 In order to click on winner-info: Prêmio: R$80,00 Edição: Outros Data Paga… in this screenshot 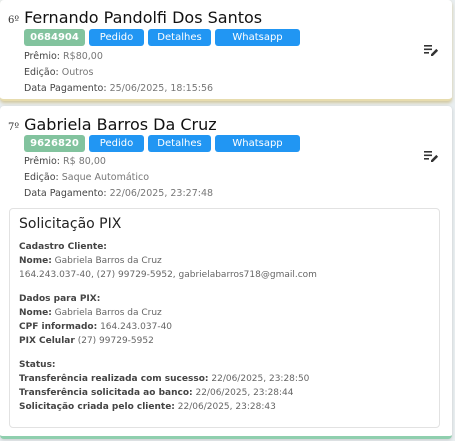, I will do `click(118, 73)`.